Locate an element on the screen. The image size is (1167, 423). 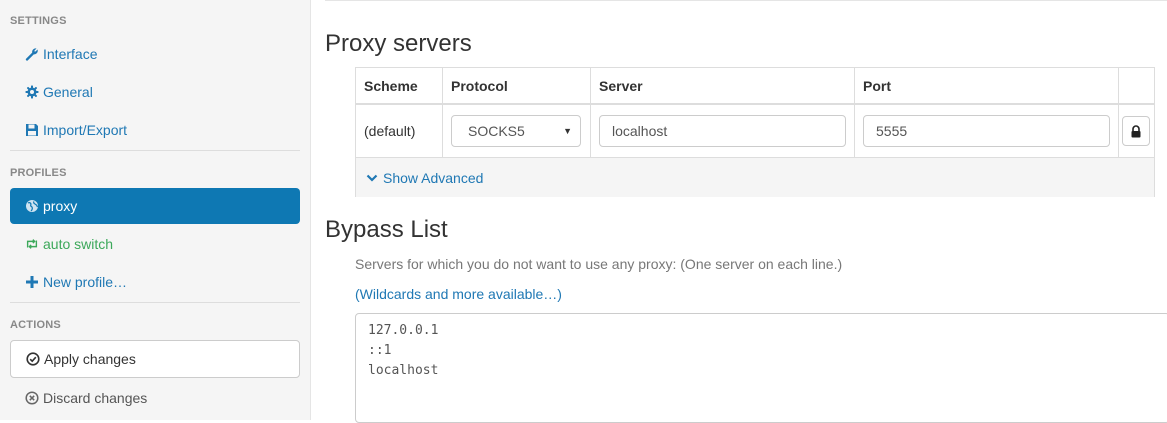
top-divider is located at coordinates (746, 0).